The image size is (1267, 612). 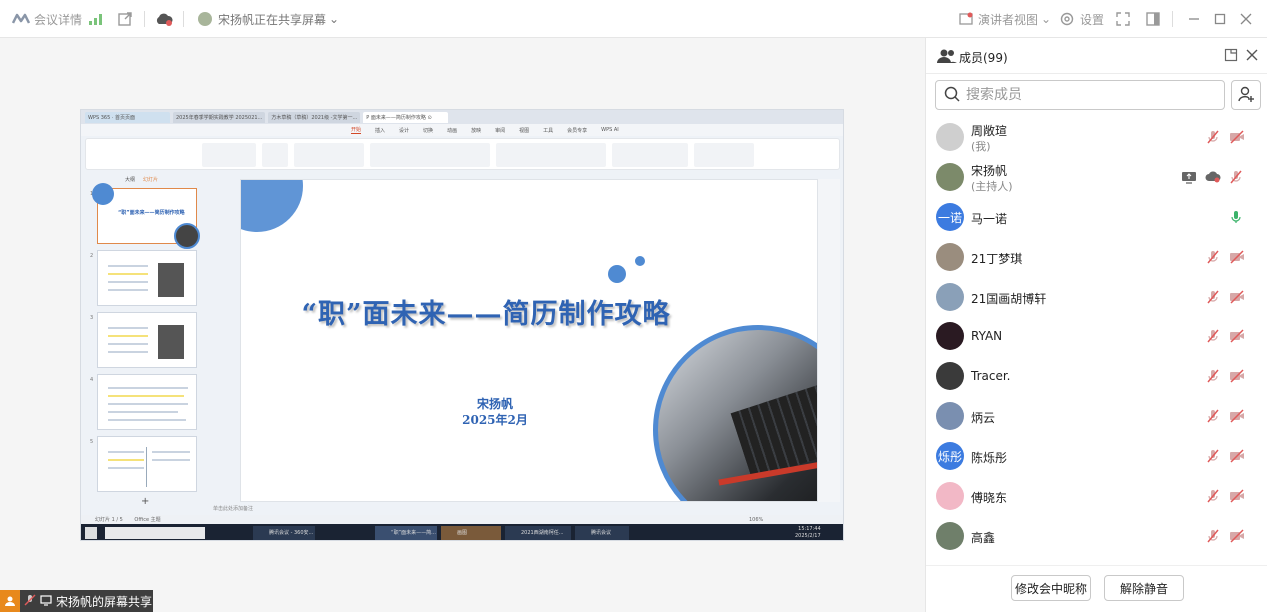 I want to click on menu-item: 插入, so click(x=380, y=130).